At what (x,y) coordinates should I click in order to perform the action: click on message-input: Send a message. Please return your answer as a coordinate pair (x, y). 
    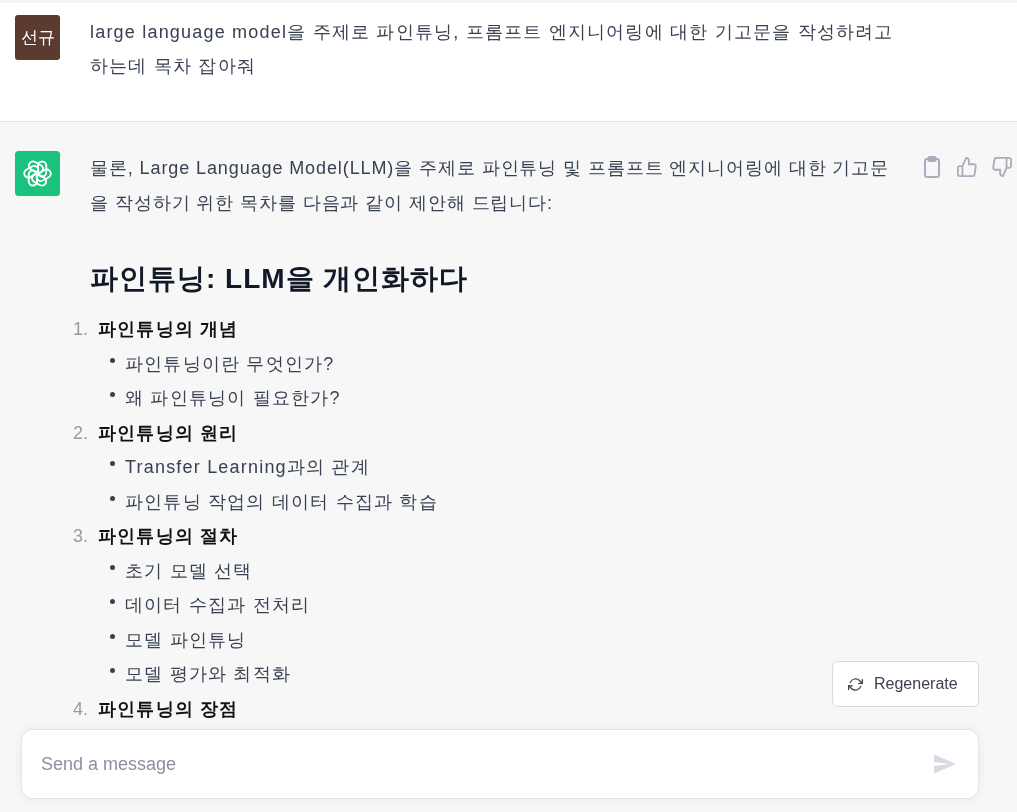
    Looking at the image, I should click on (500, 764).